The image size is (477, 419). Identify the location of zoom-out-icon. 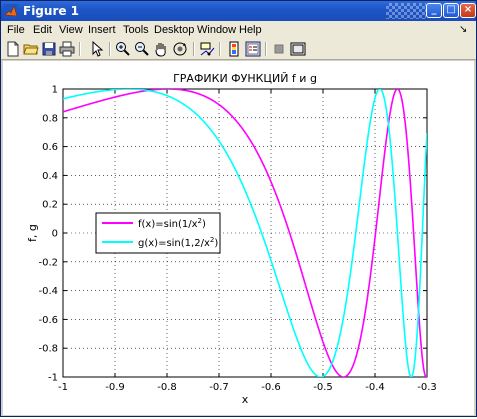
(142, 49).